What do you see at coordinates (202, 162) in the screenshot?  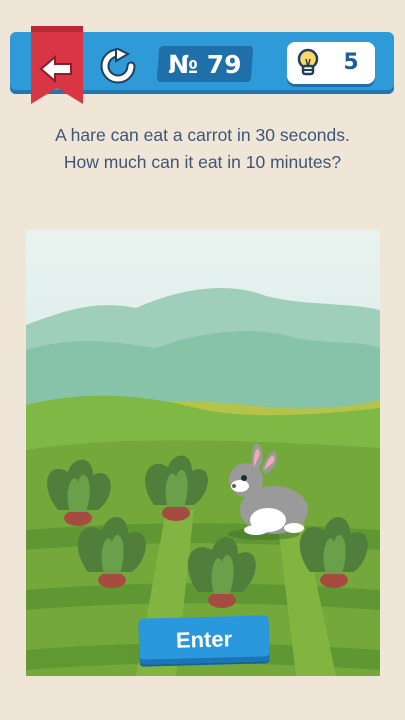 I see `question-line-2: How much can it eat in 10 minutes?` at bounding box center [202, 162].